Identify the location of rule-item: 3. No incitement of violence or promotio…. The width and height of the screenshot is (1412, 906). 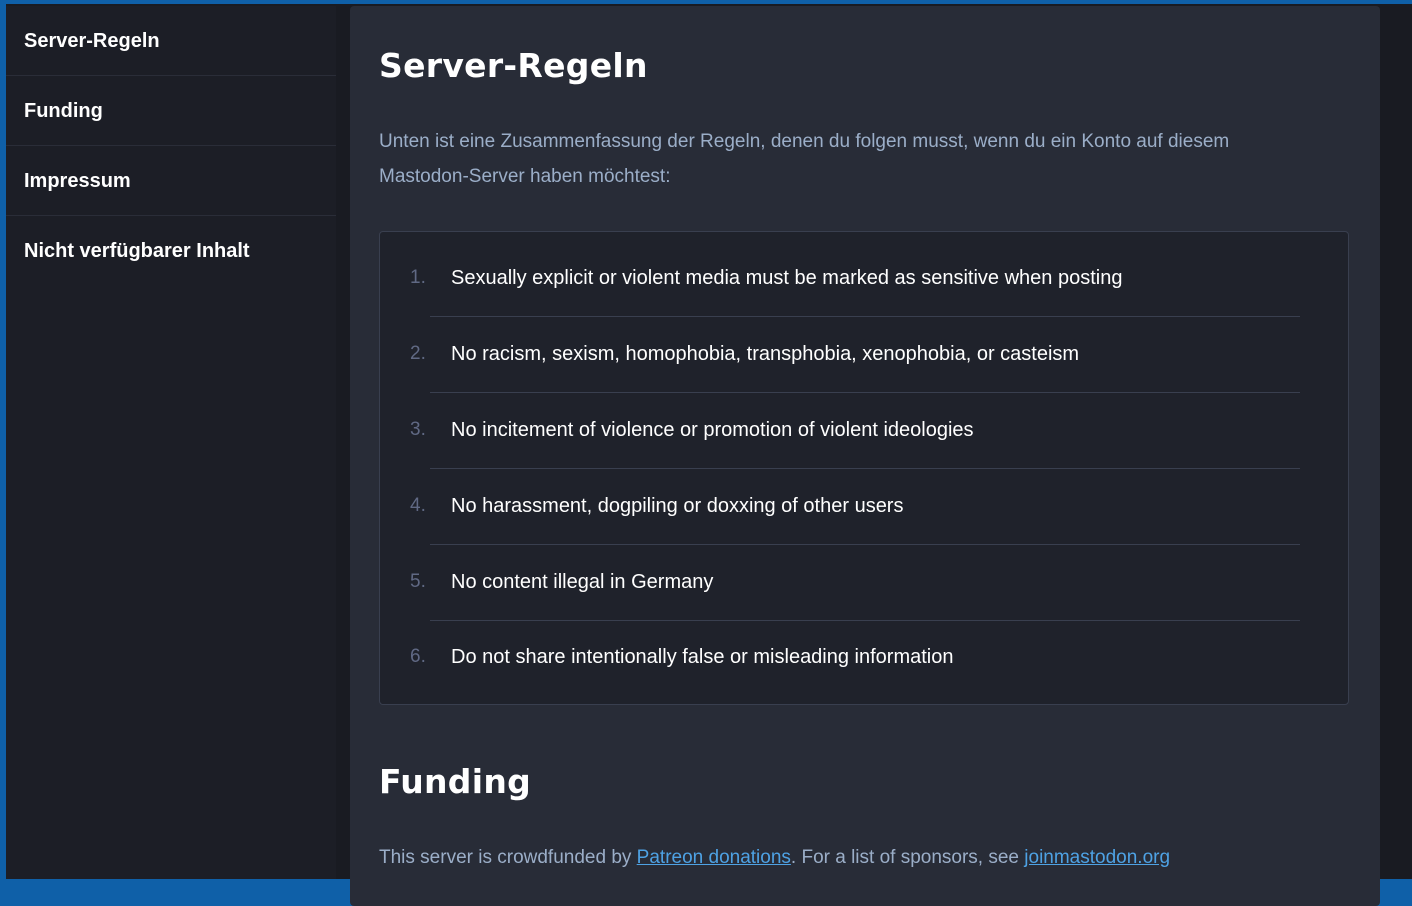
(855, 430).